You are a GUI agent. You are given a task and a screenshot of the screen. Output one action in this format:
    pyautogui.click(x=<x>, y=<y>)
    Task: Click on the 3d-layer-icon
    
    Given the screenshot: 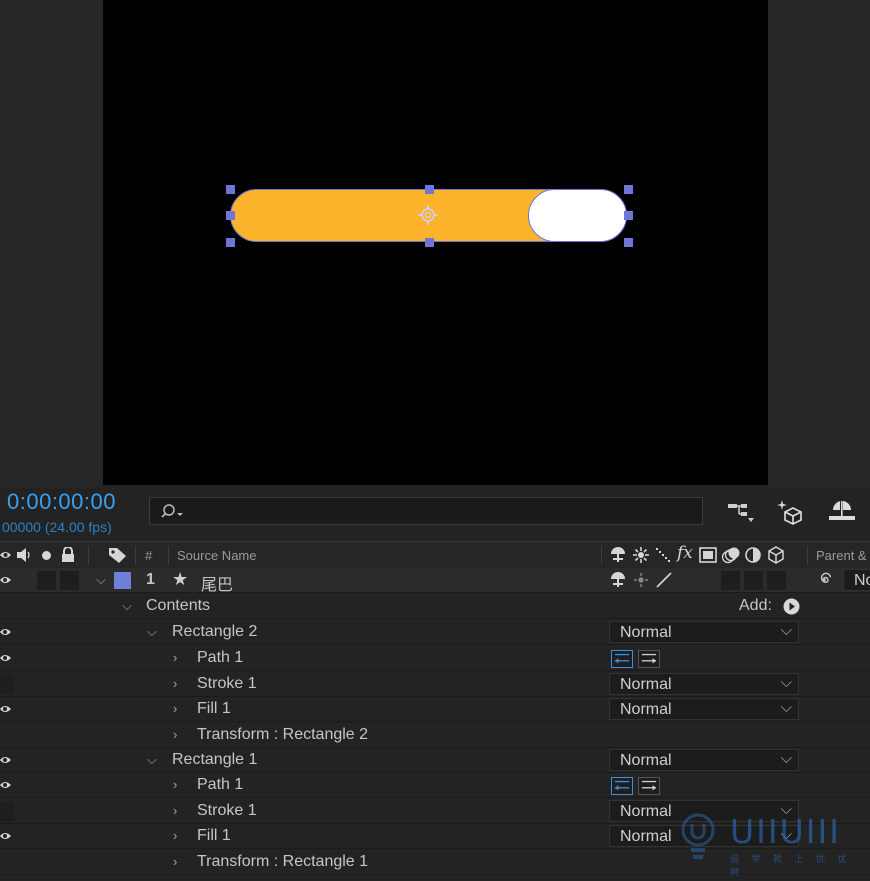 What is the action you would take?
    pyautogui.click(x=776, y=555)
    